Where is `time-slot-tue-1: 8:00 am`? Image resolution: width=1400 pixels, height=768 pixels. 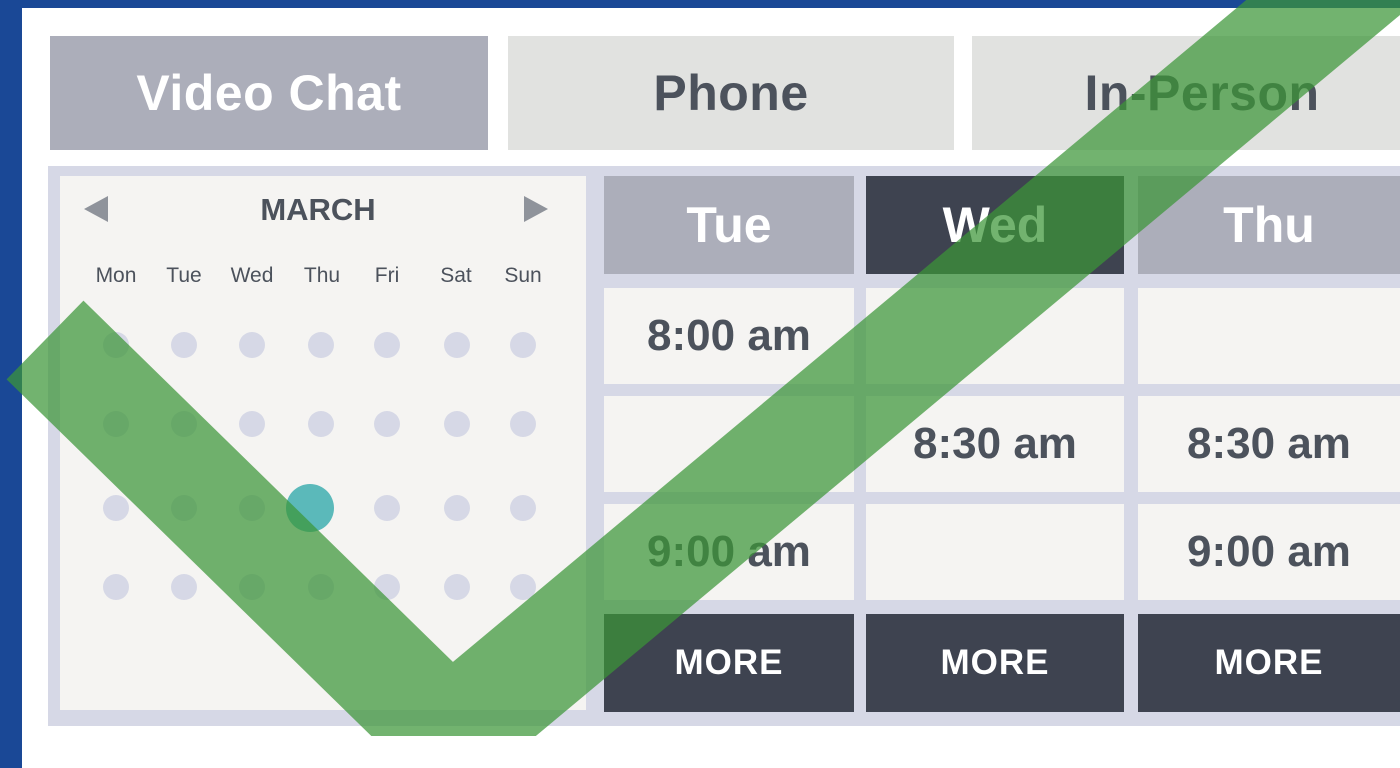 time-slot-tue-1: 8:00 am is located at coordinates (729, 336).